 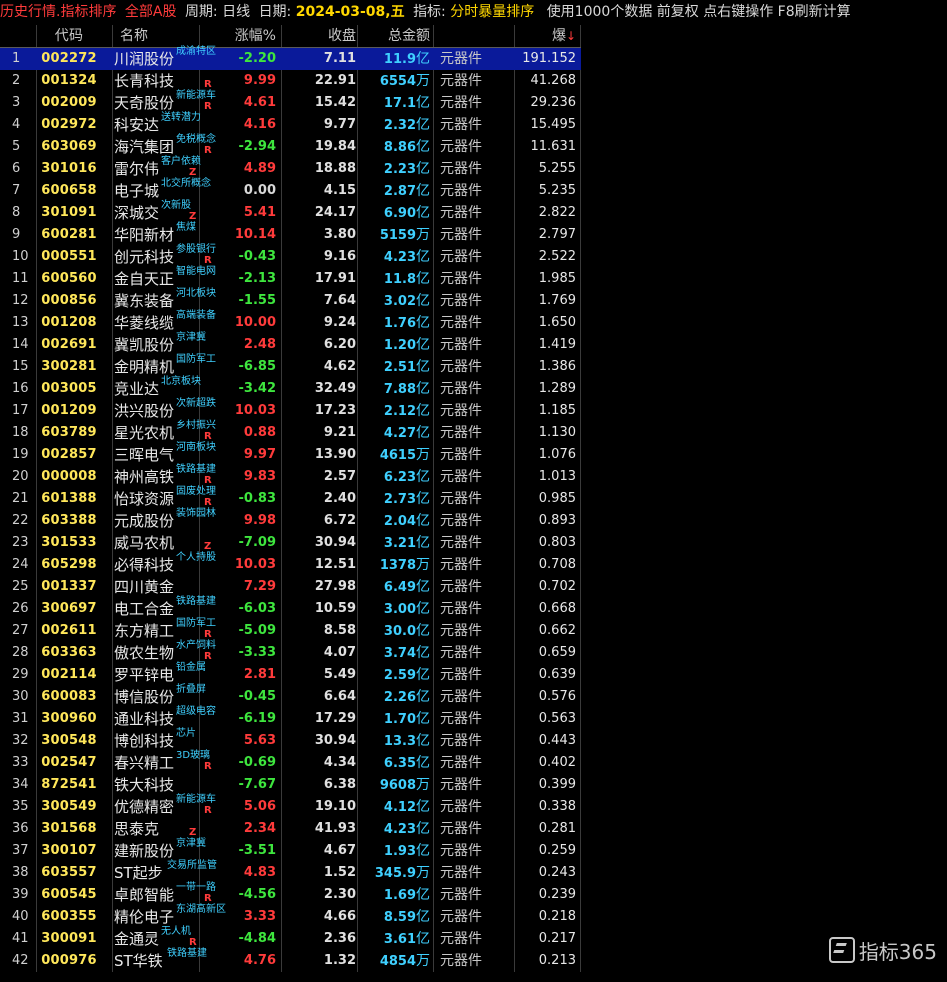 I want to click on table-row: 41 300091 金通灵 无人机 R -4.84 2.36 3.61亿 元器件 0.217, so click(x=290, y=938).